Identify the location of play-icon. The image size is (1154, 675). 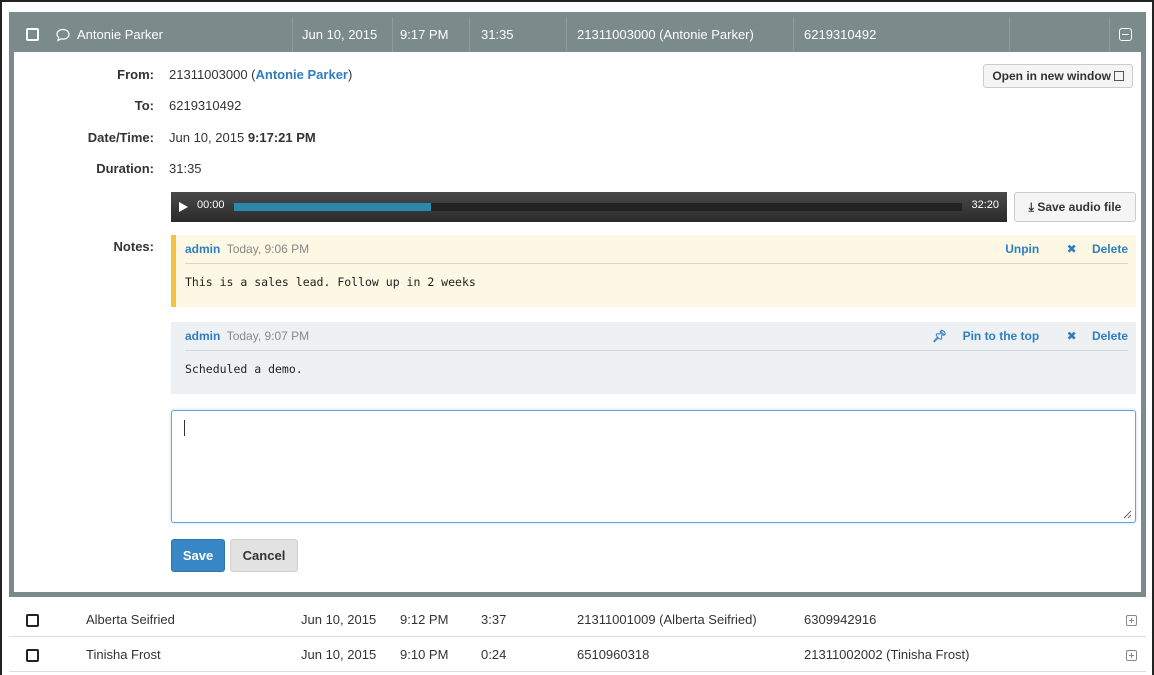
(183, 207).